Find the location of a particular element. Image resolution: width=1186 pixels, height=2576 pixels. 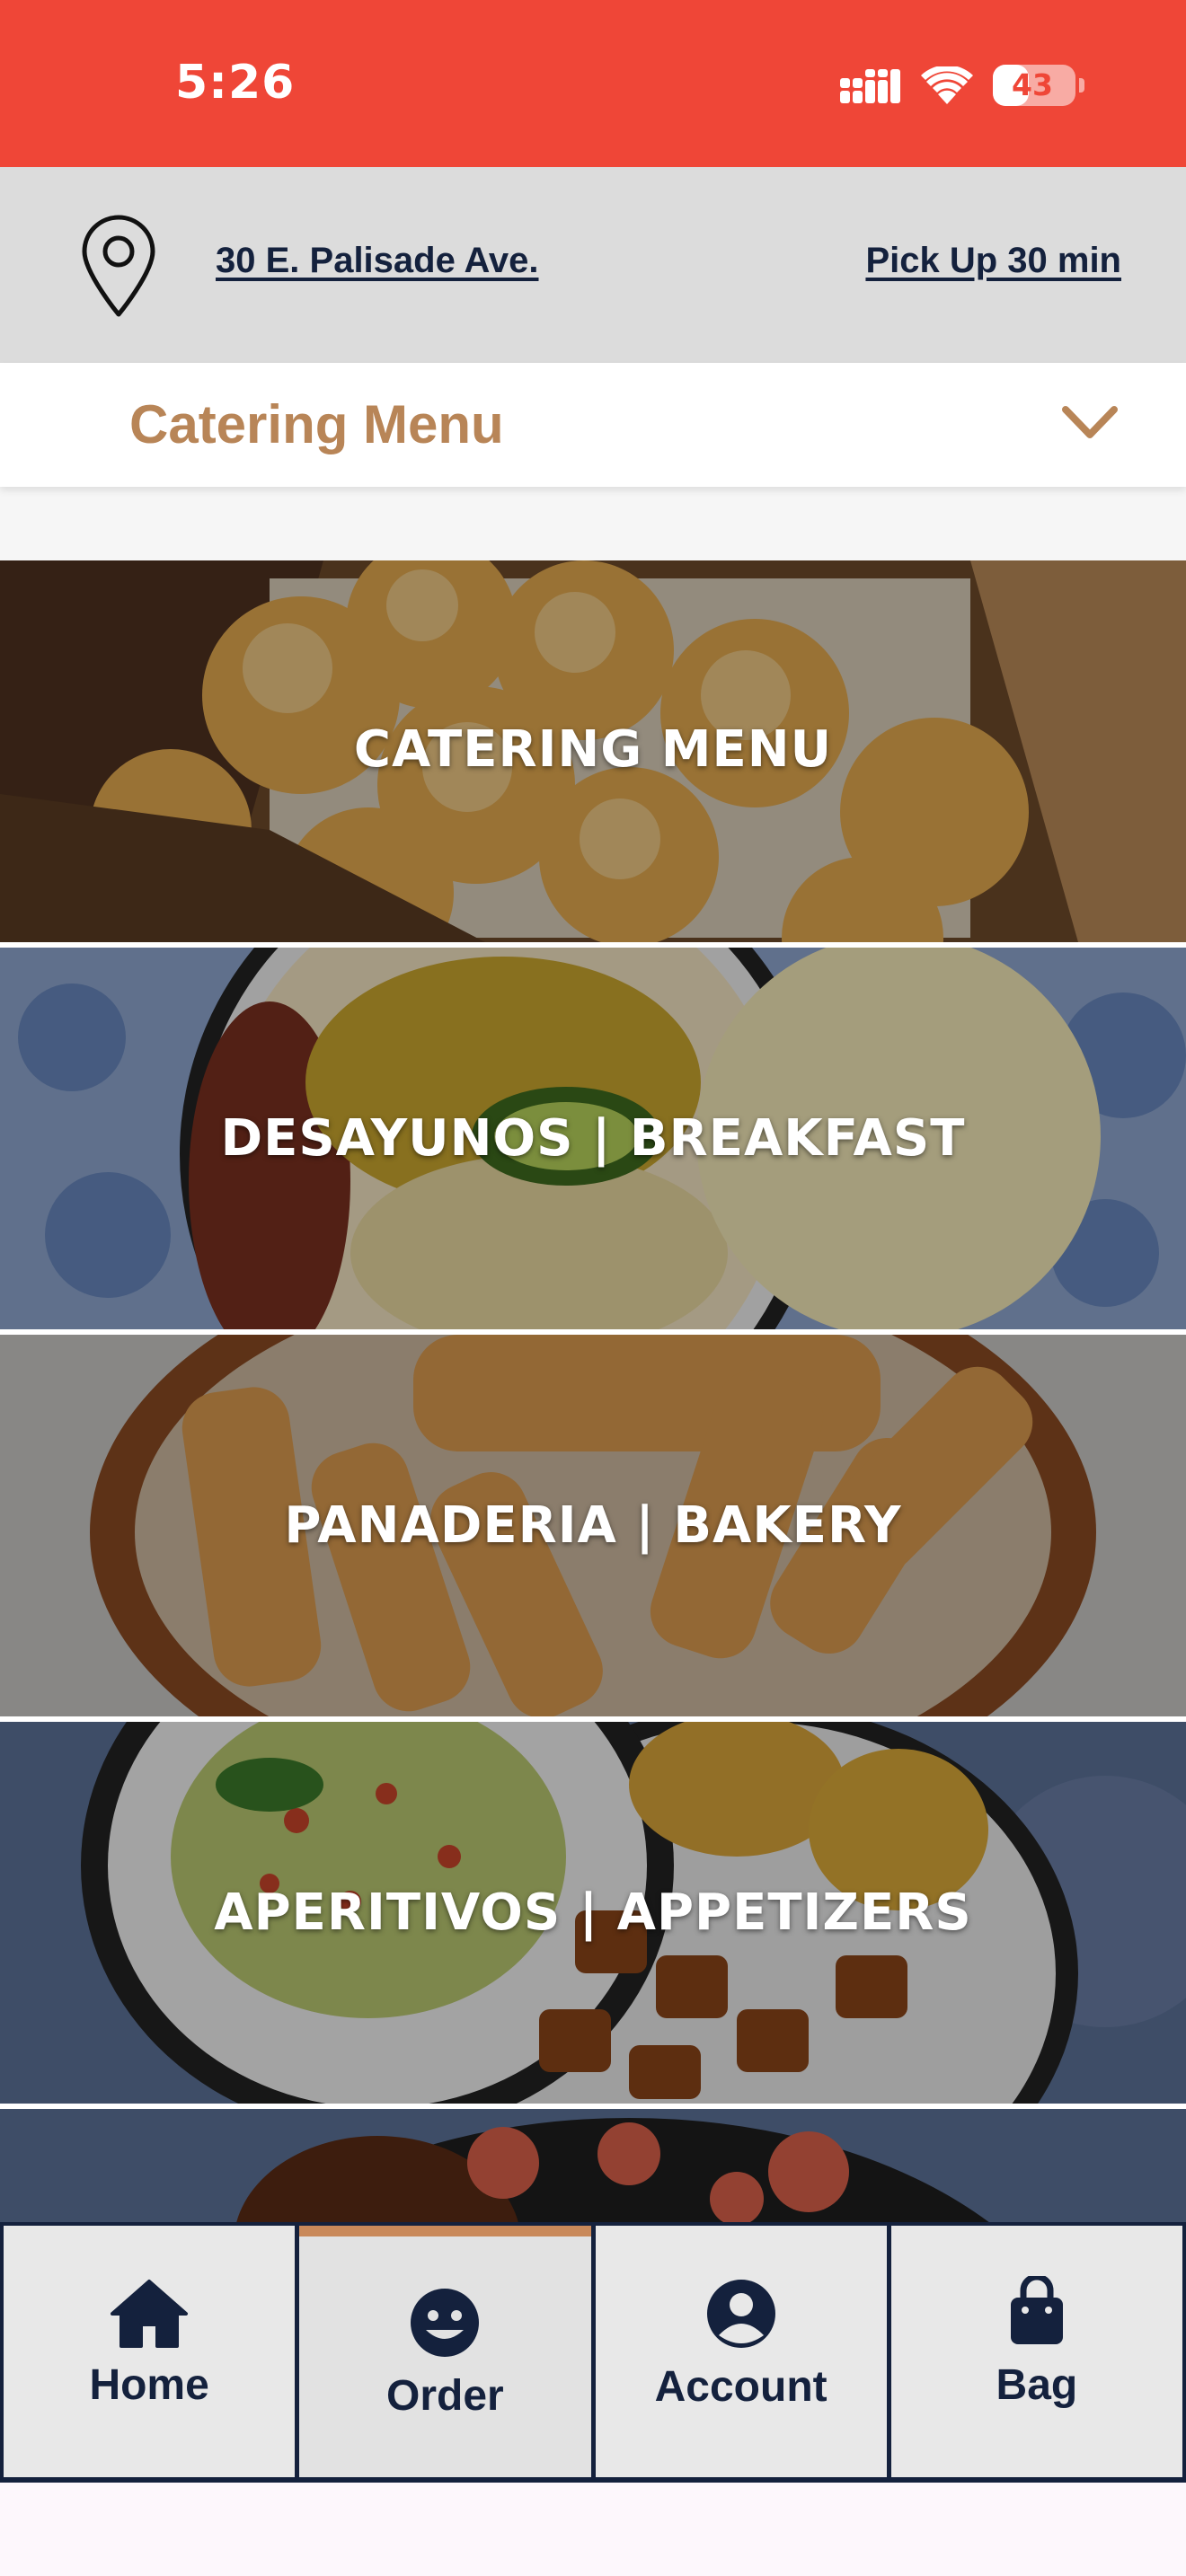

home-icon is located at coordinates (150, 2314).